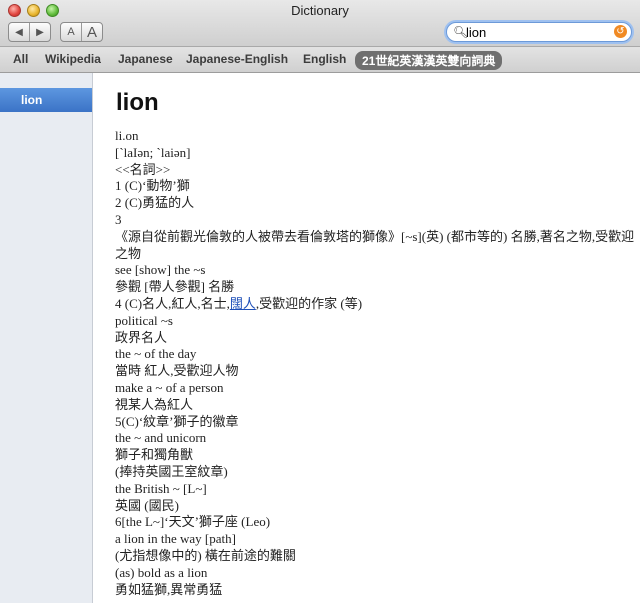 The image size is (640, 603). Describe the element at coordinates (127, 135) in the screenshot. I see `syllabification: li.on` at that location.